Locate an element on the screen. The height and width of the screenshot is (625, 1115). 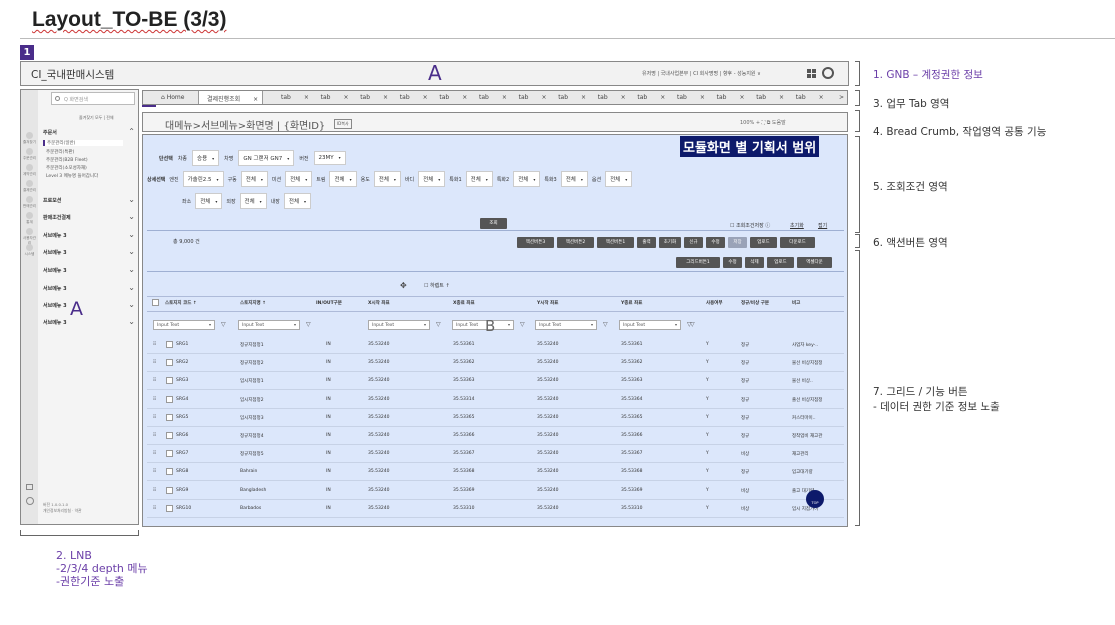
grid-button: 업로드 is located at coordinates (780, 262).